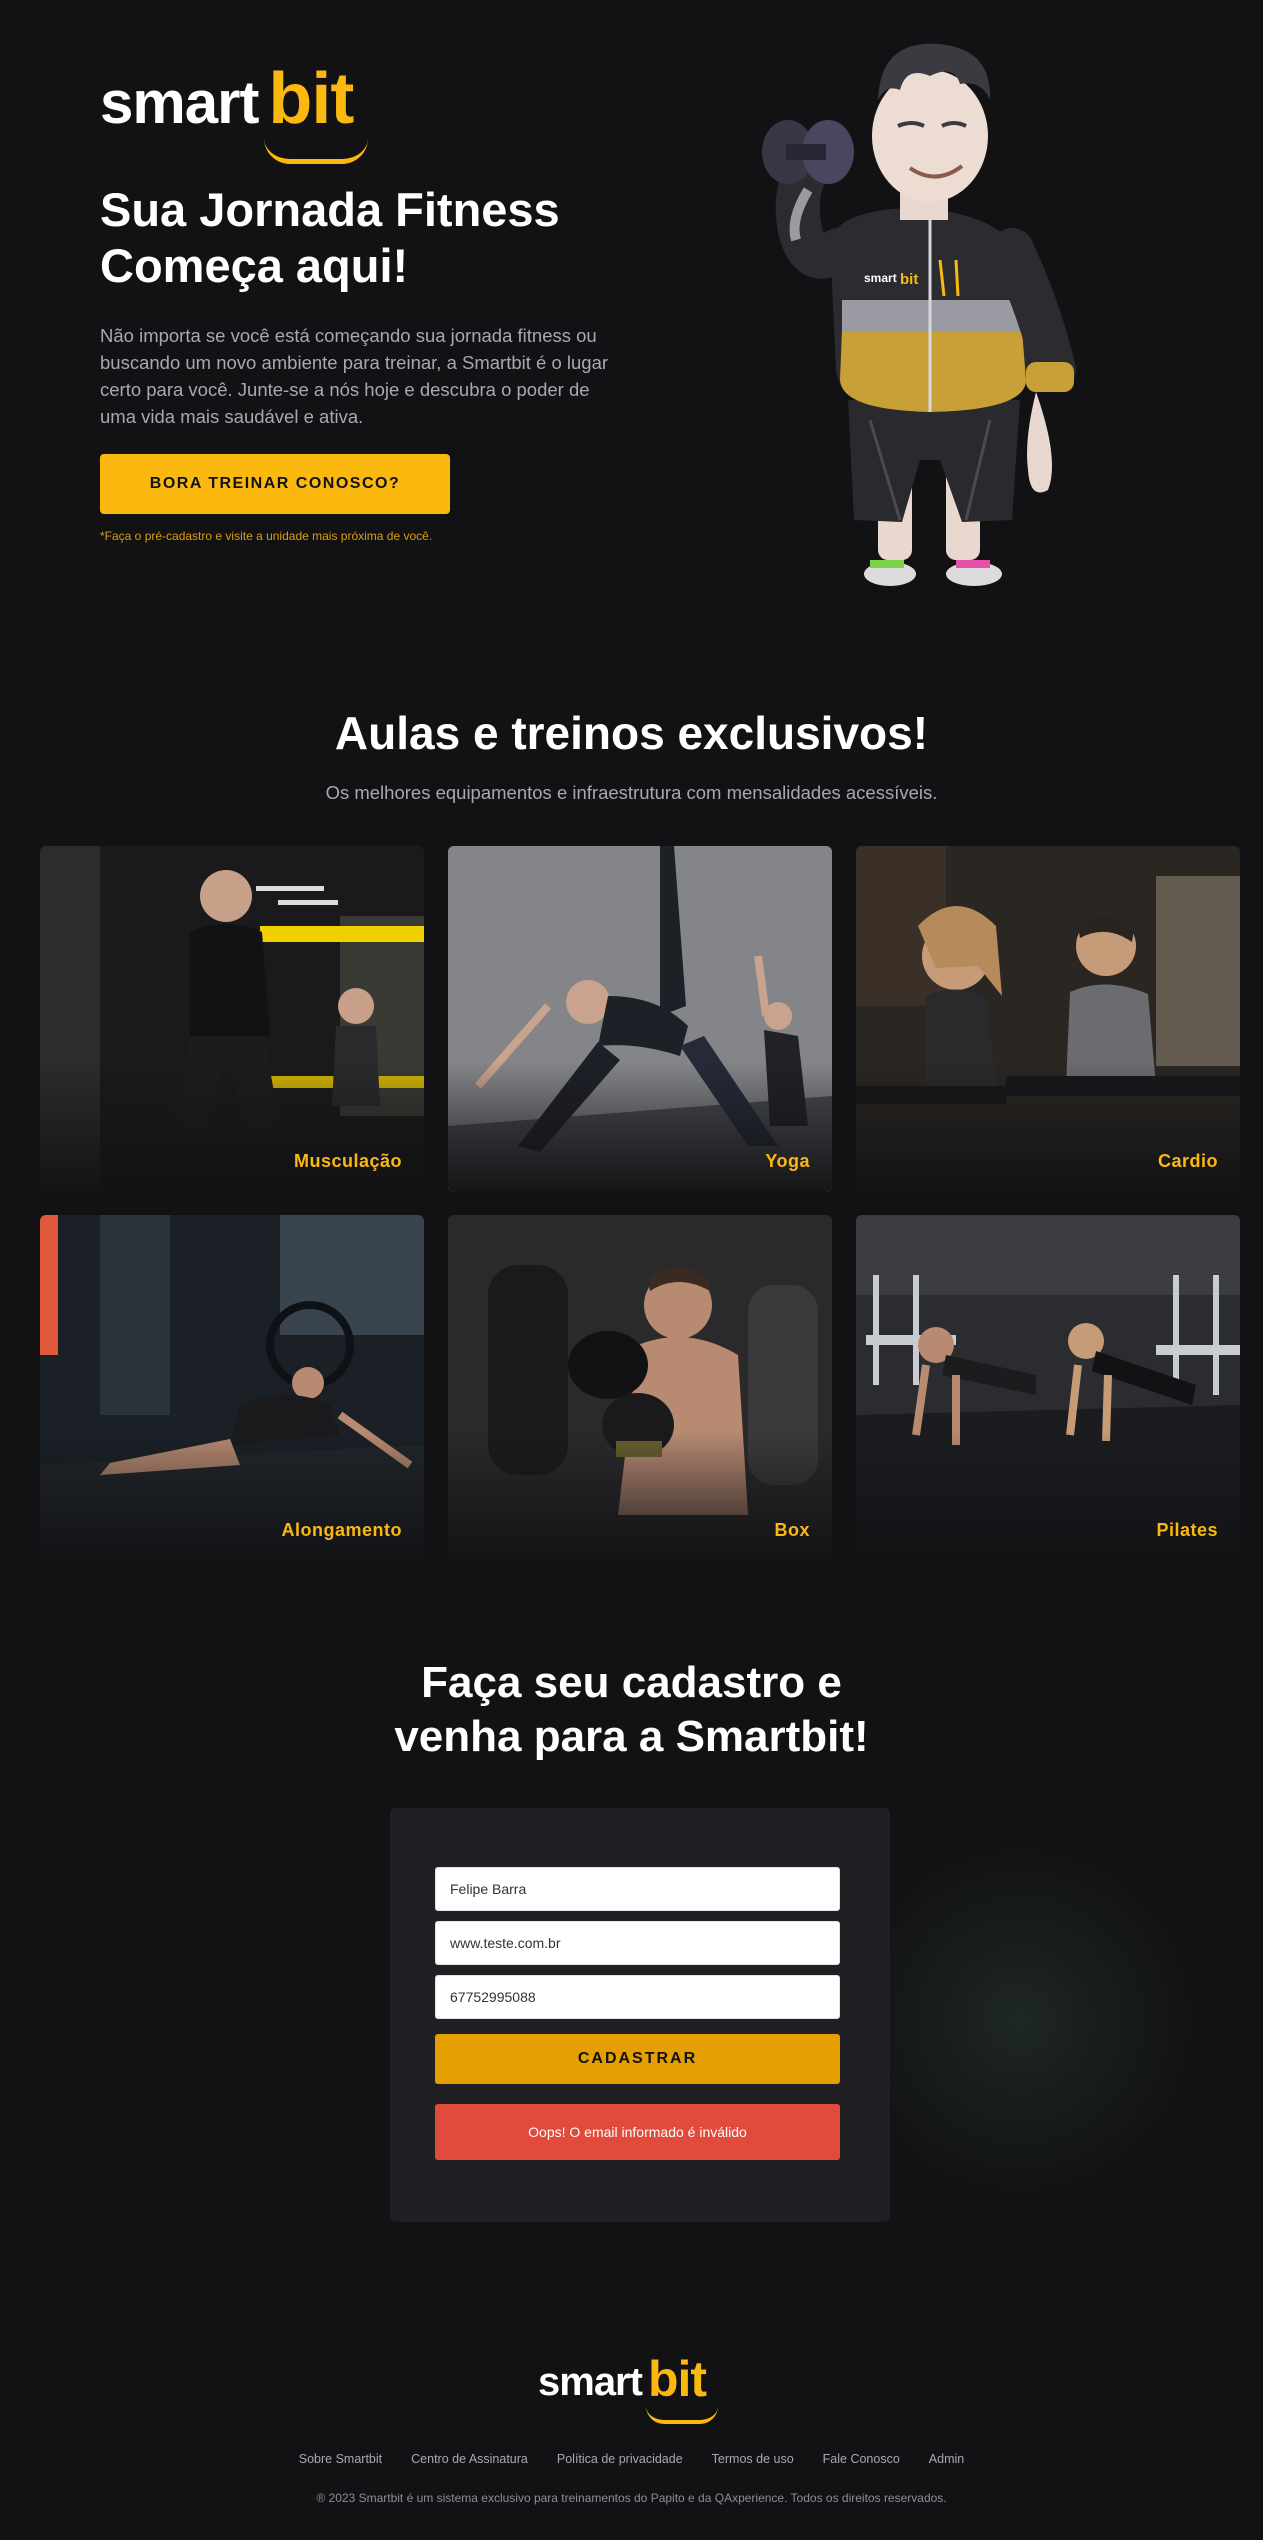 Image resolution: width=1263 pixels, height=2540 pixels. Describe the element at coordinates (753, 2459) in the screenshot. I see `footer-link-termos: Termos de uso` at that location.